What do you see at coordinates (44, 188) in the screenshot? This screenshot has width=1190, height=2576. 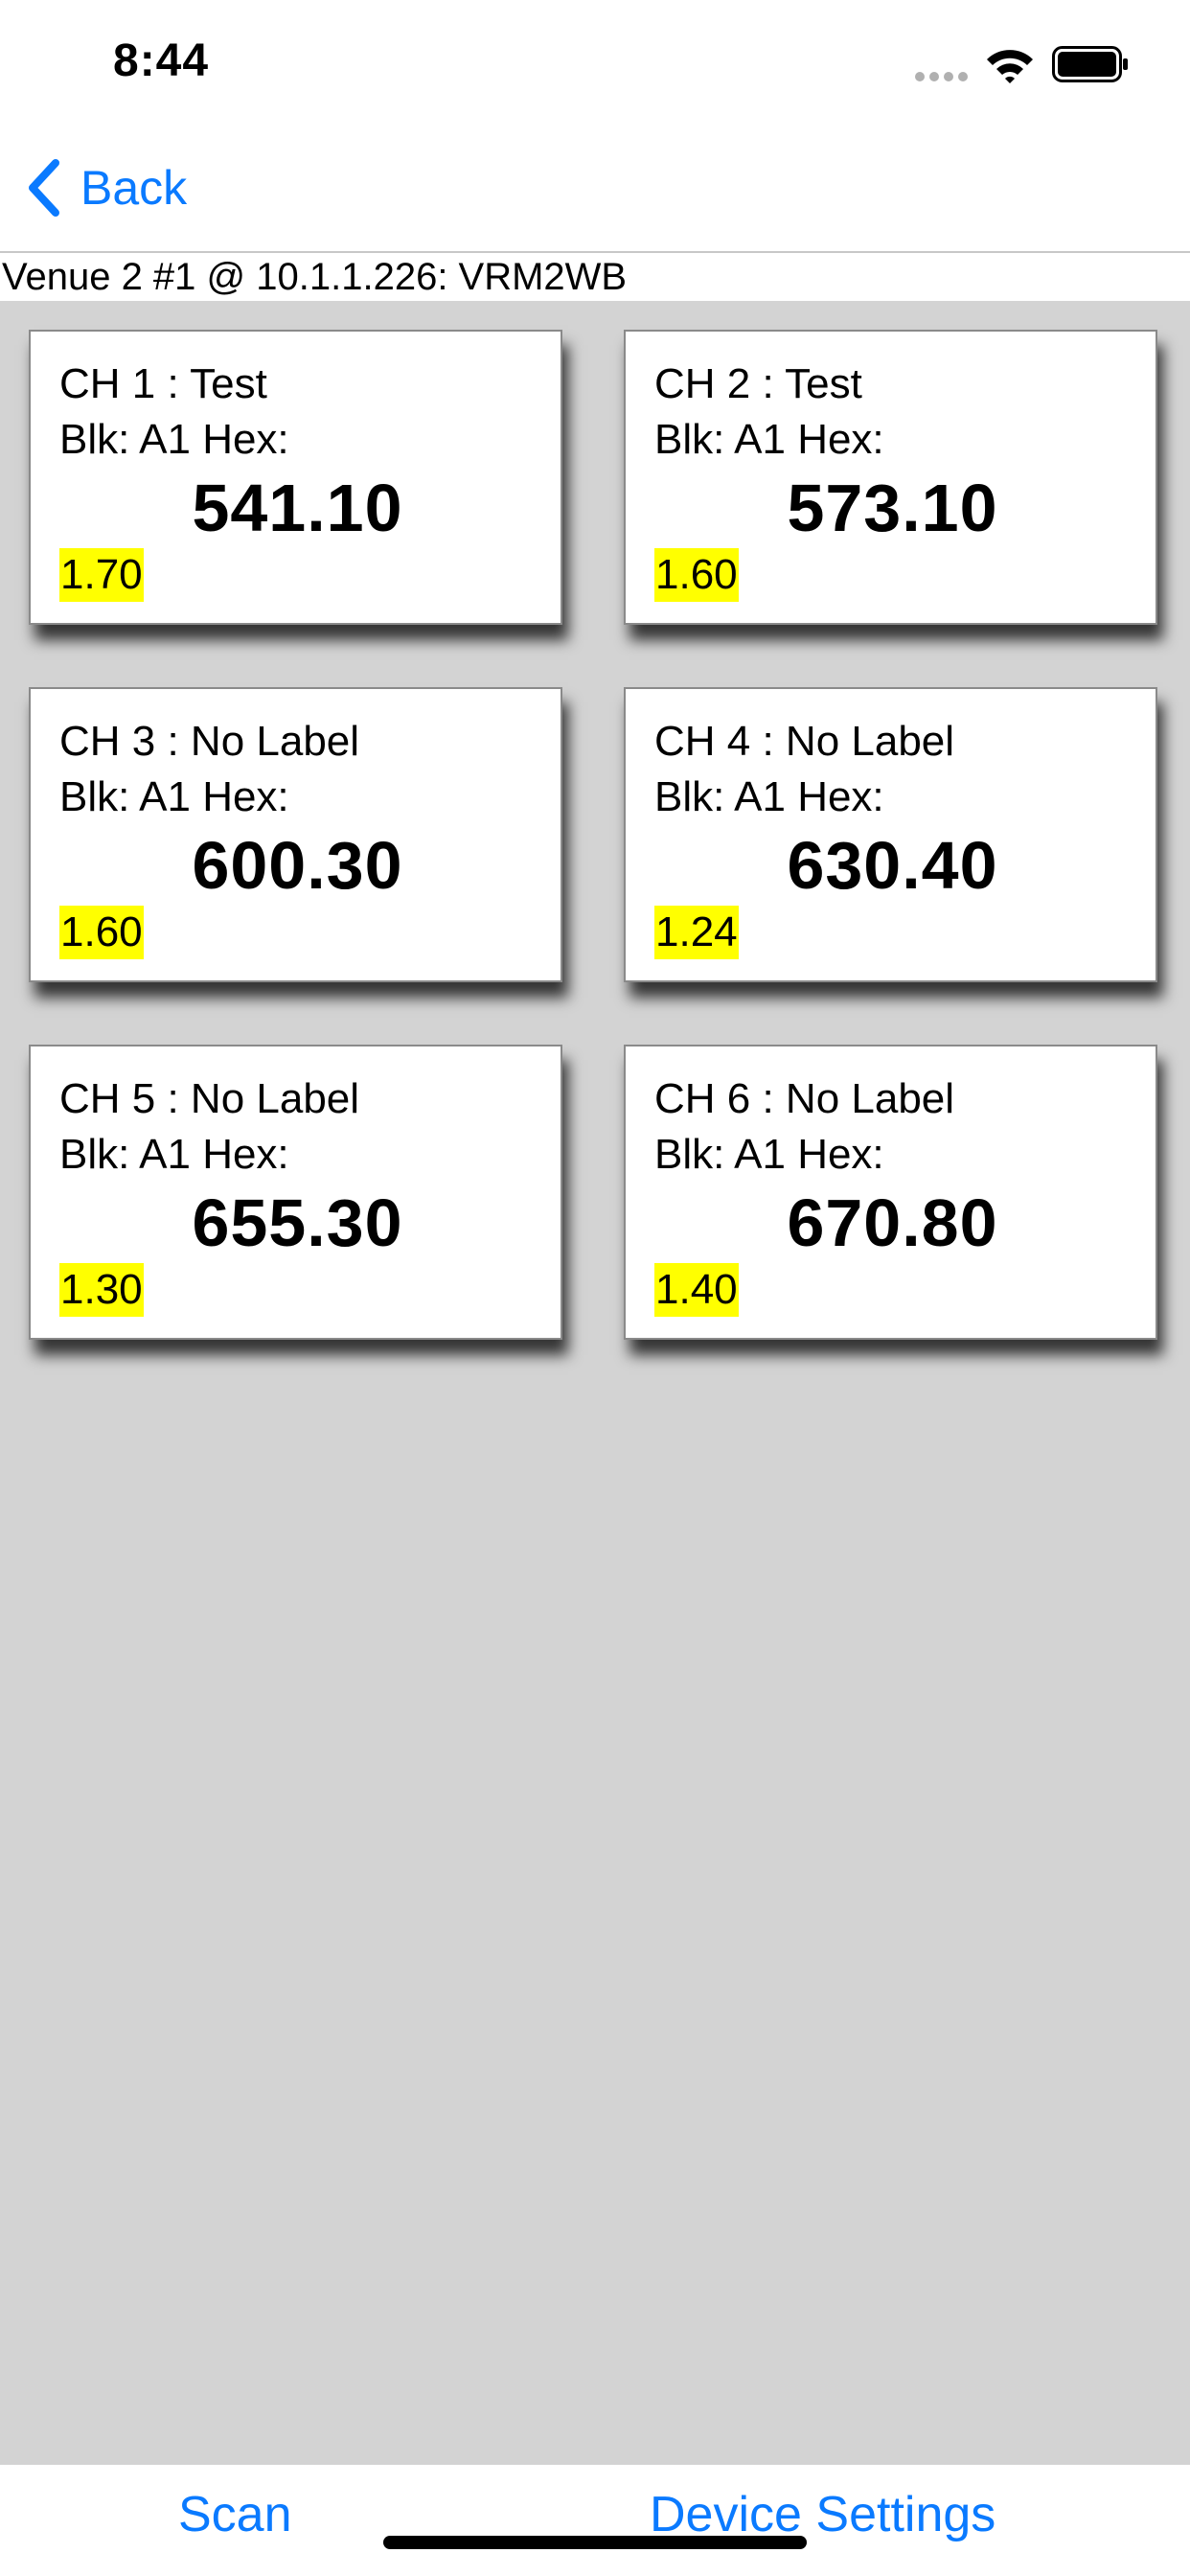 I see `chevron-left-icon` at bounding box center [44, 188].